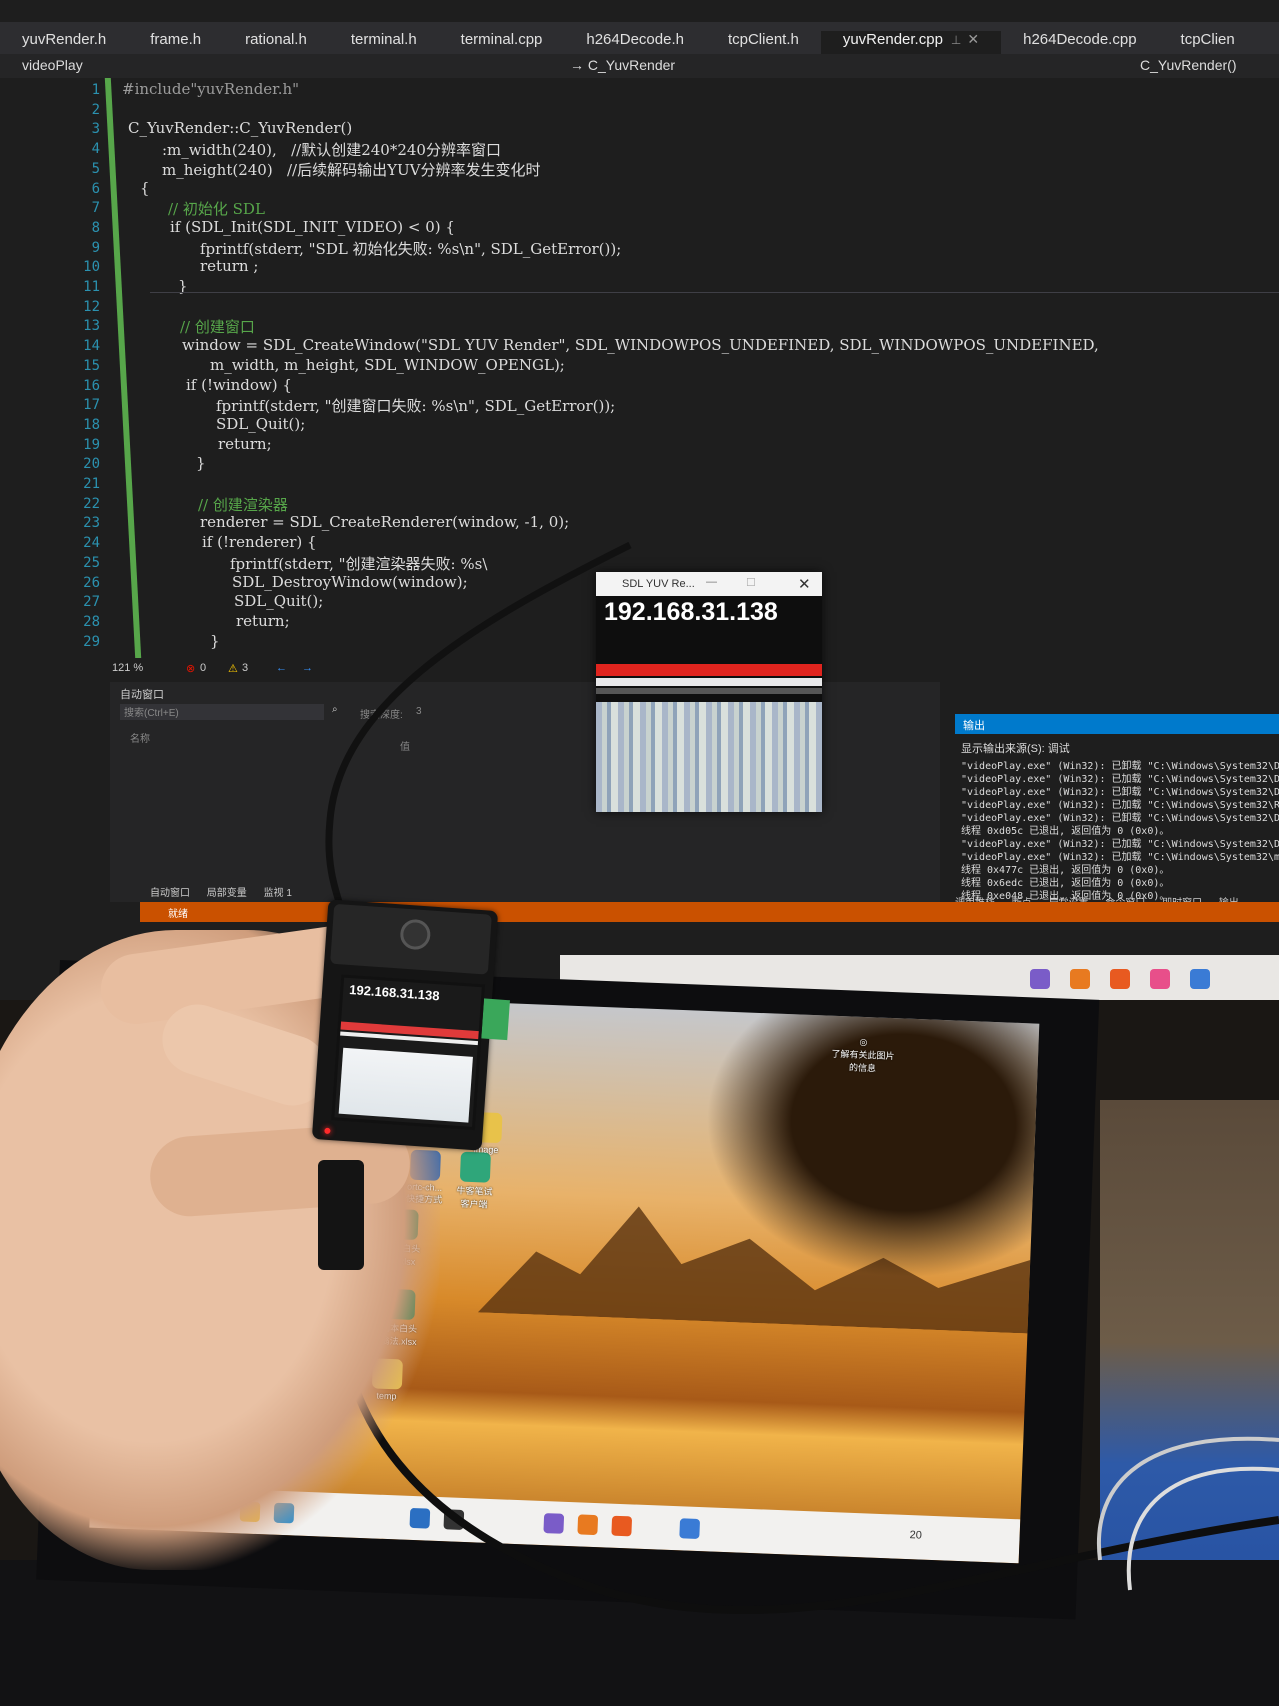 This screenshot has height=1706, width=1279. What do you see at coordinates (243, 504) in the screenshot?
I see `code-line: // 创建渲染器` at bounding box center [243, 504].